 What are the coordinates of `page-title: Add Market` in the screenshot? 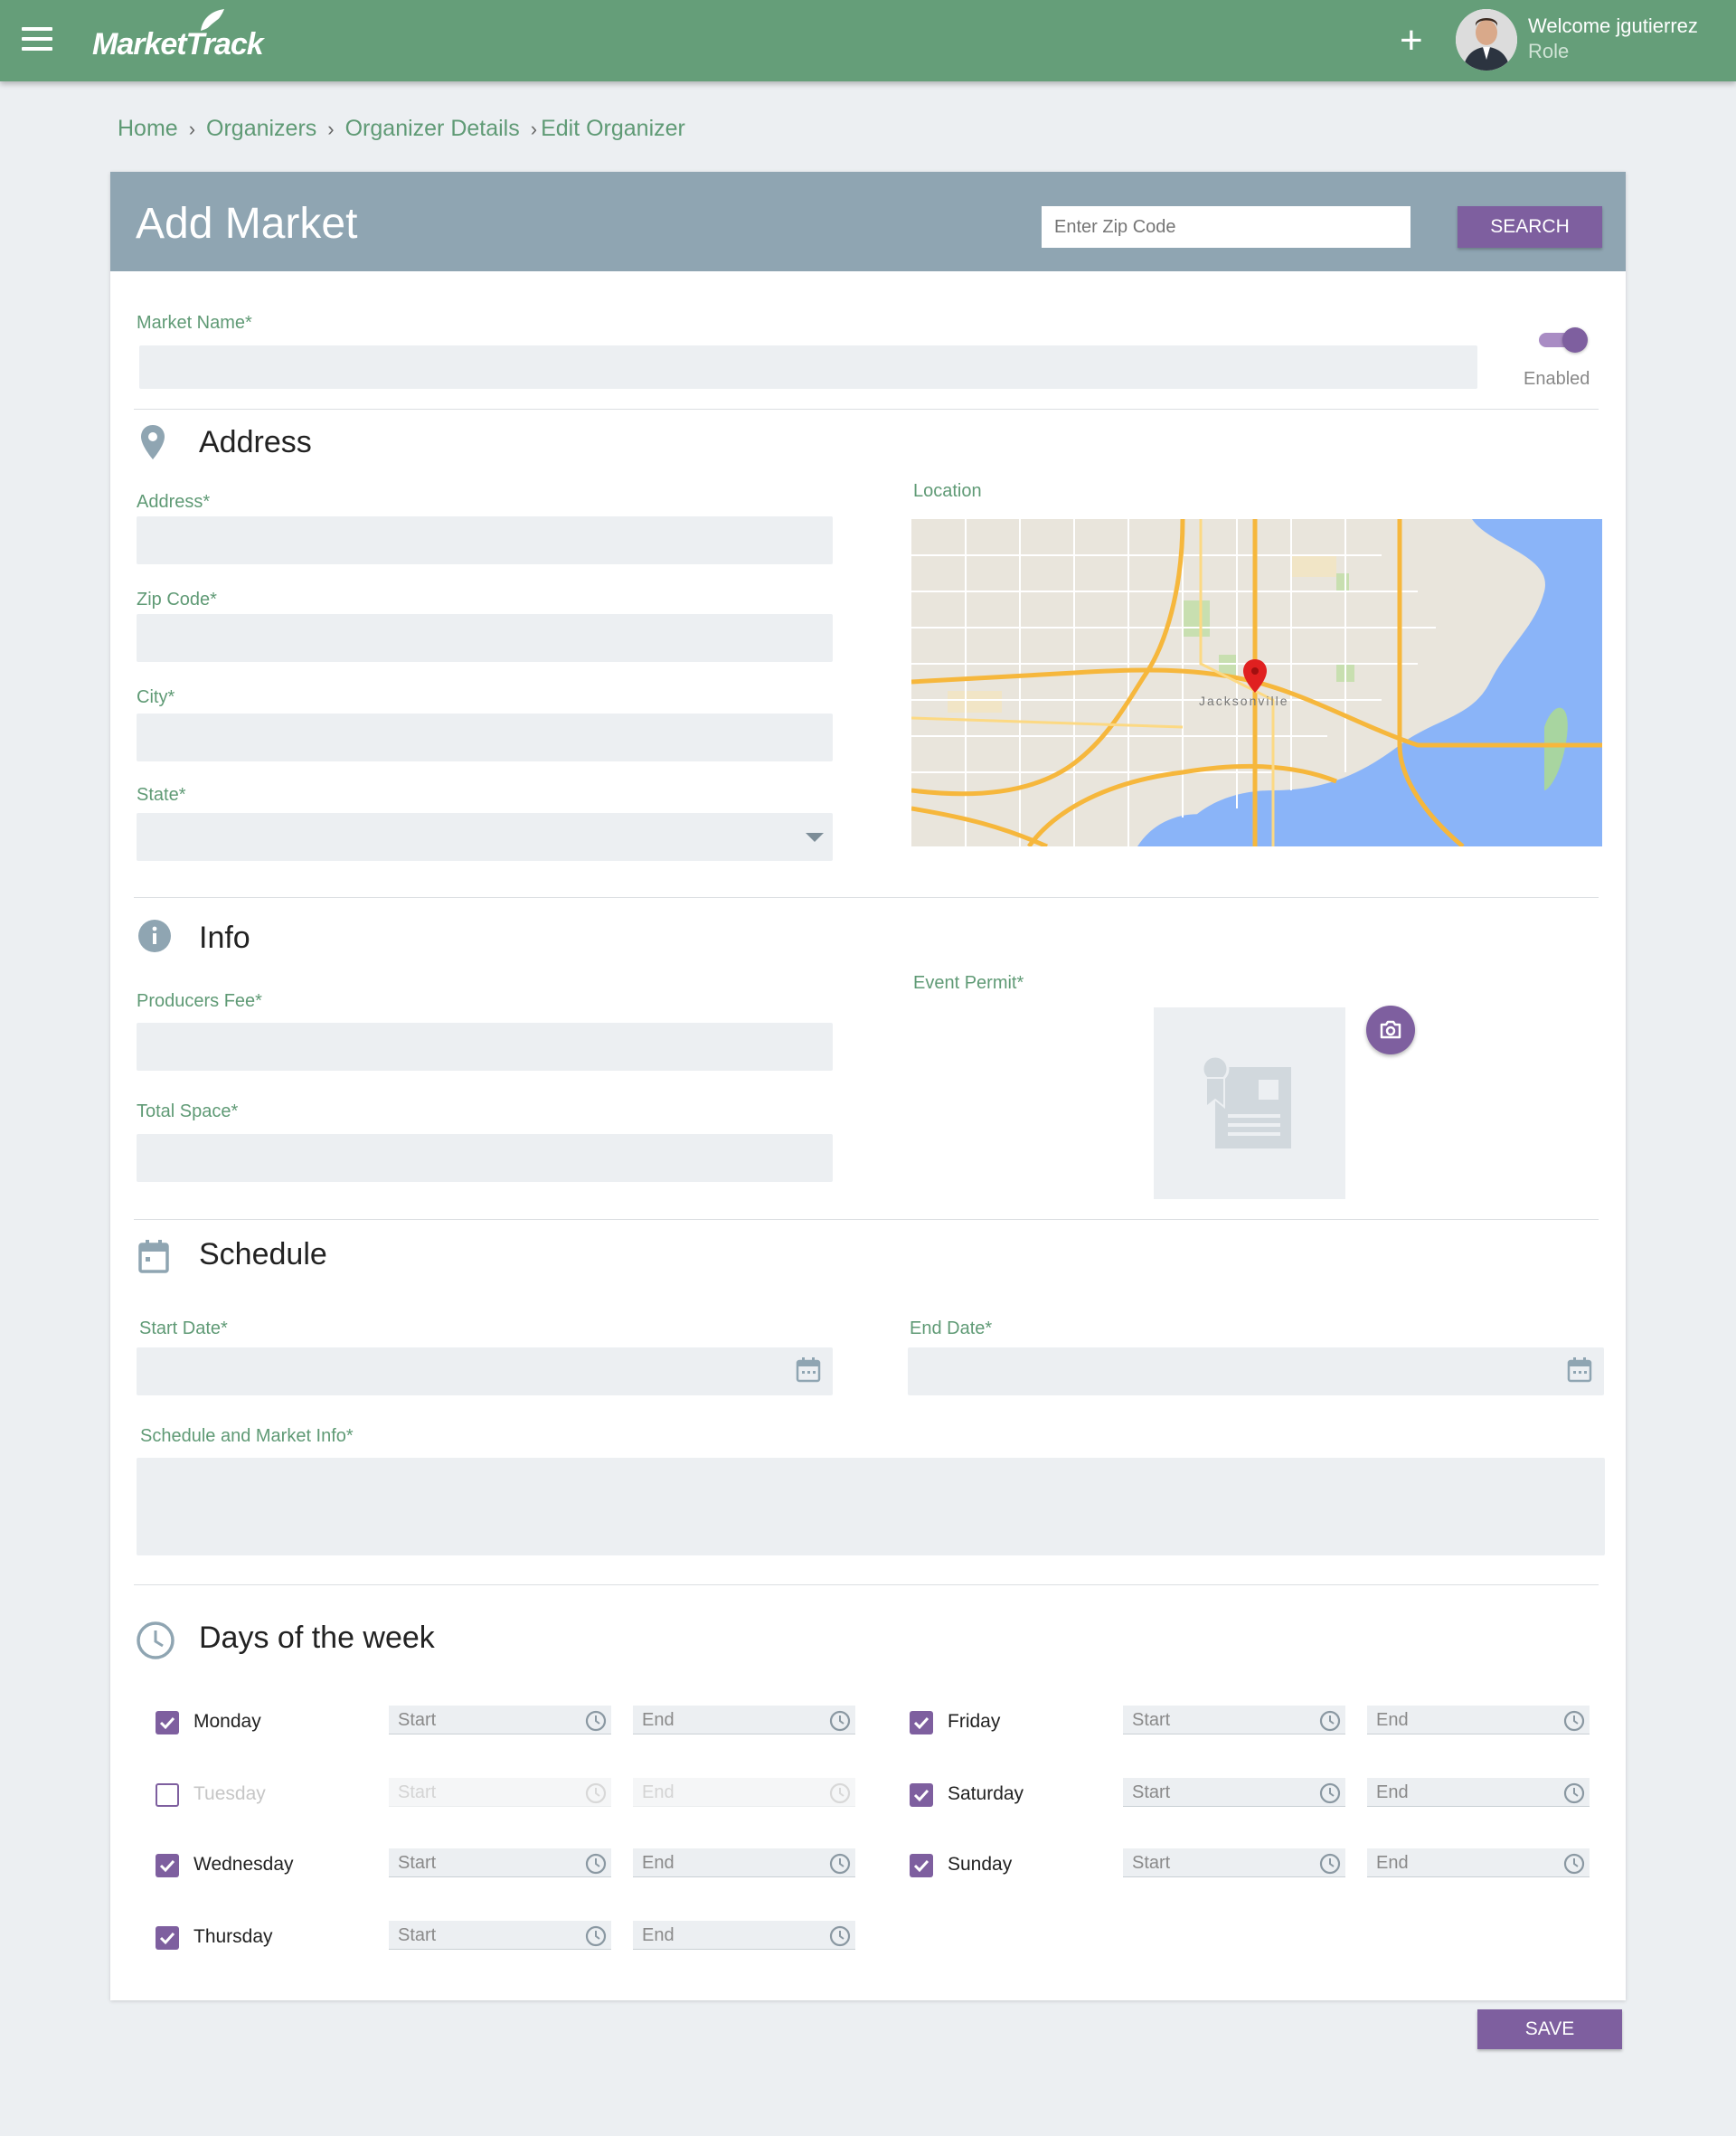 It's located at (247, 224).